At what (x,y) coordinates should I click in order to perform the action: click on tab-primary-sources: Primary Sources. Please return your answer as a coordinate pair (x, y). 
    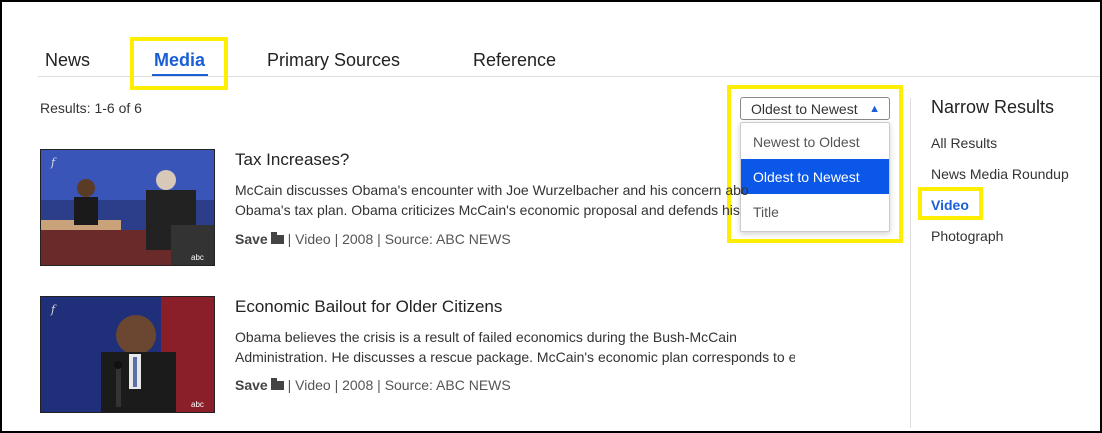
    Looking at the image, I should click on (333, 60).